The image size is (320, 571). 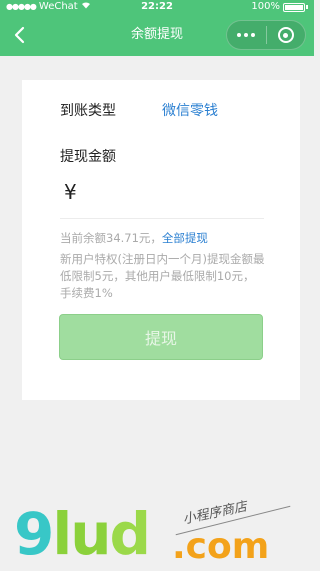 I want to click on close-circle-icon, so click(x=285, y=35).